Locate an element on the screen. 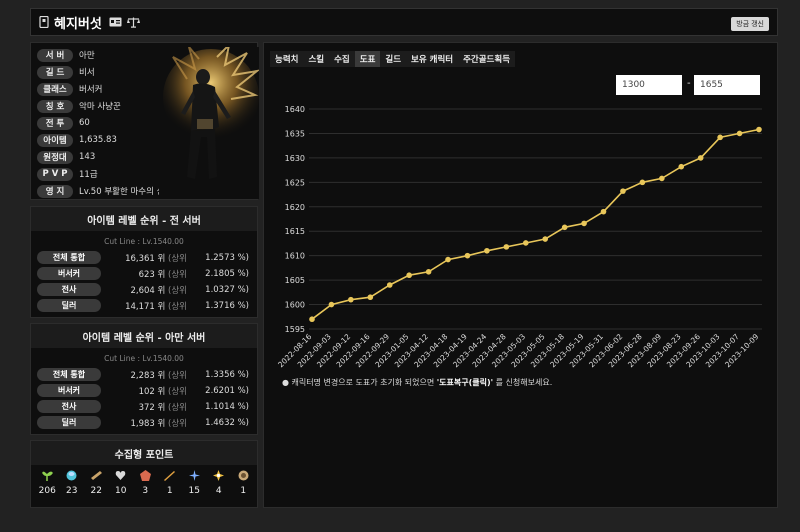 The width and height of the screenshot is (800, 532). profile-label: 아이템 is located at coordinates (55, 140).